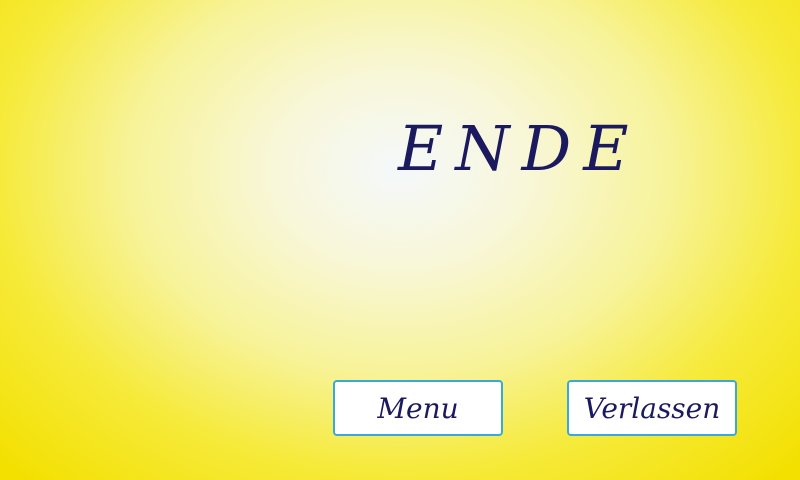 Image resolution: width=800 pixels, height=480 pixels. What do you see at coordinates (519, 148) in the screenshot?
I see `end-title: ENDE` at bounding box center [519, 148].